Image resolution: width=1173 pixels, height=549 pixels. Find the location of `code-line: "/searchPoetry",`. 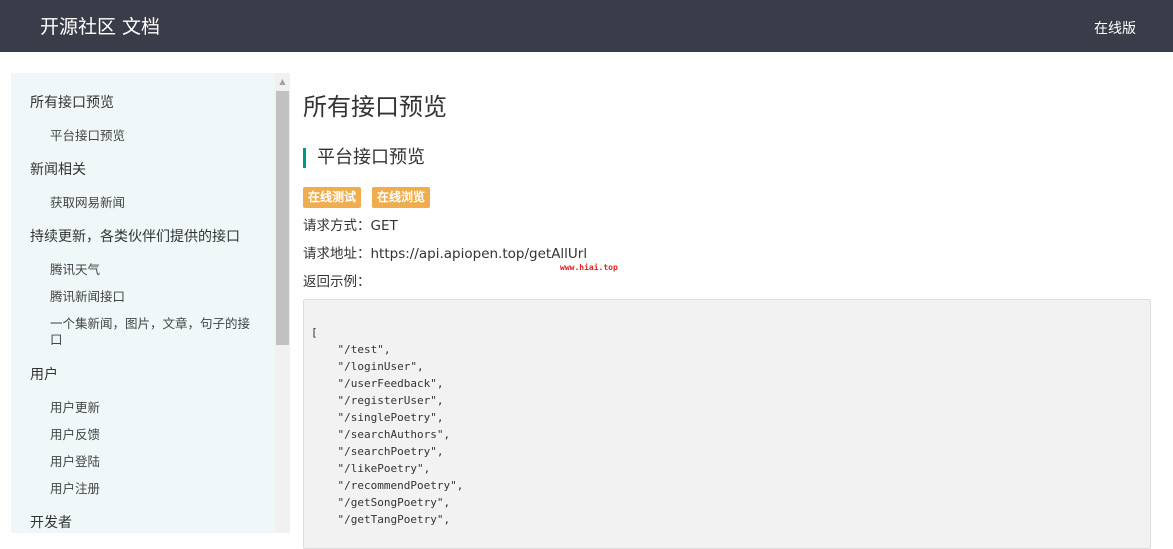

code-line: "/searchPoetry", is located at coordinates (377, 451).